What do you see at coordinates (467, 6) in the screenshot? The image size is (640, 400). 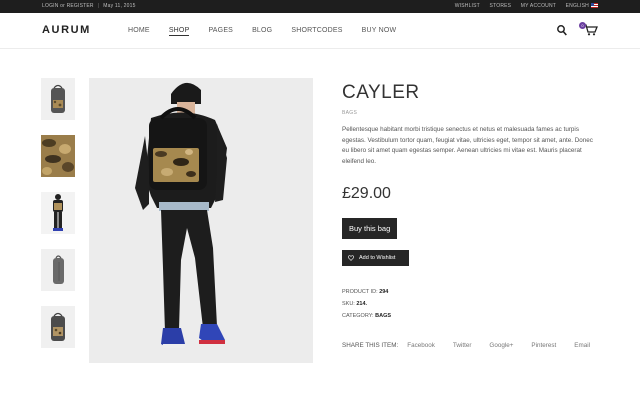 I see `wishlist-link: WISHLIST` at bounding box center [467, 6].